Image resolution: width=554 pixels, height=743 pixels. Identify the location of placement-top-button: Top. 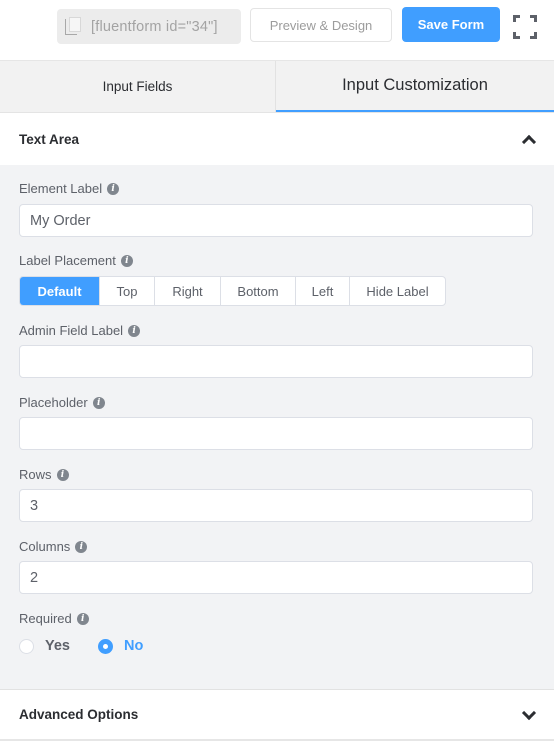
(126, 291).